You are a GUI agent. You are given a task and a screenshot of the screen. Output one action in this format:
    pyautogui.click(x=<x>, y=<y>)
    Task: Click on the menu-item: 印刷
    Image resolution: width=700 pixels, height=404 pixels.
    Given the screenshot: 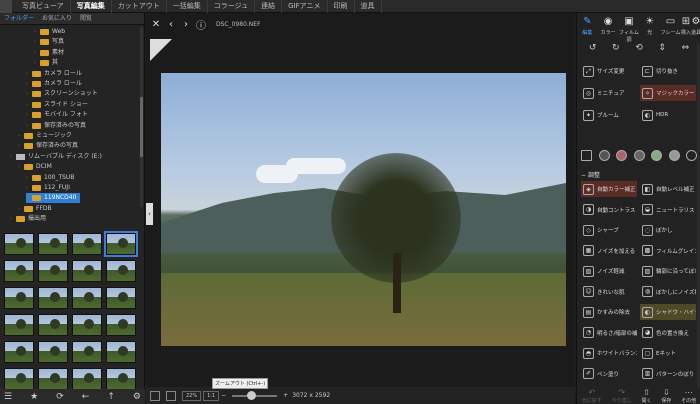 What is the action you would take?
    pyautogui.click(x=341, y=6)
    